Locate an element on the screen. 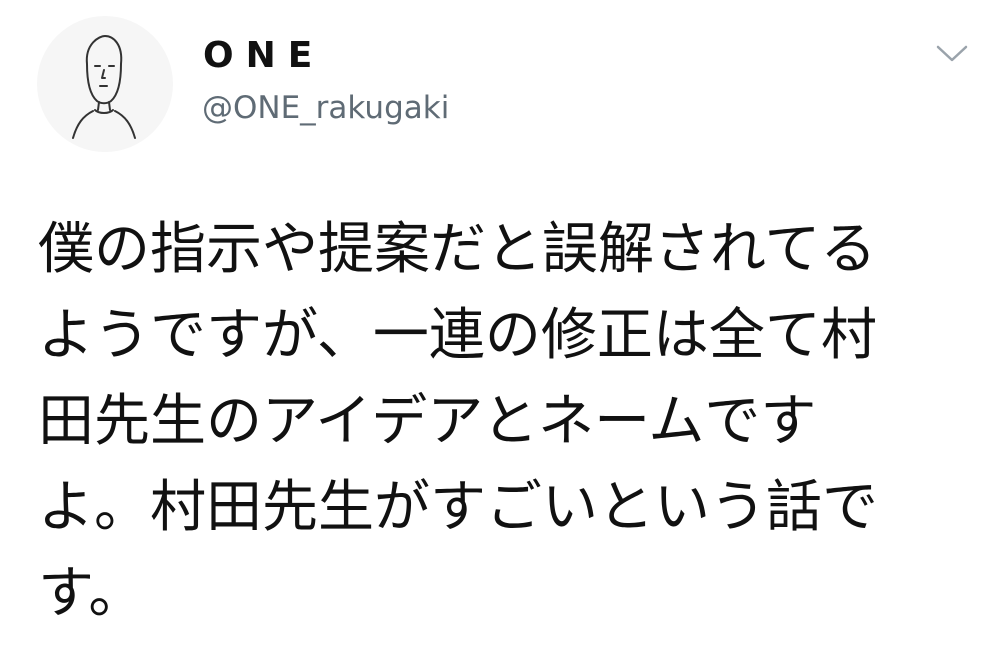 This screenshot has width=1000, height=660. tweet-text-line: 田先生のアイデアとネームです is located at coordinates (427, 421).